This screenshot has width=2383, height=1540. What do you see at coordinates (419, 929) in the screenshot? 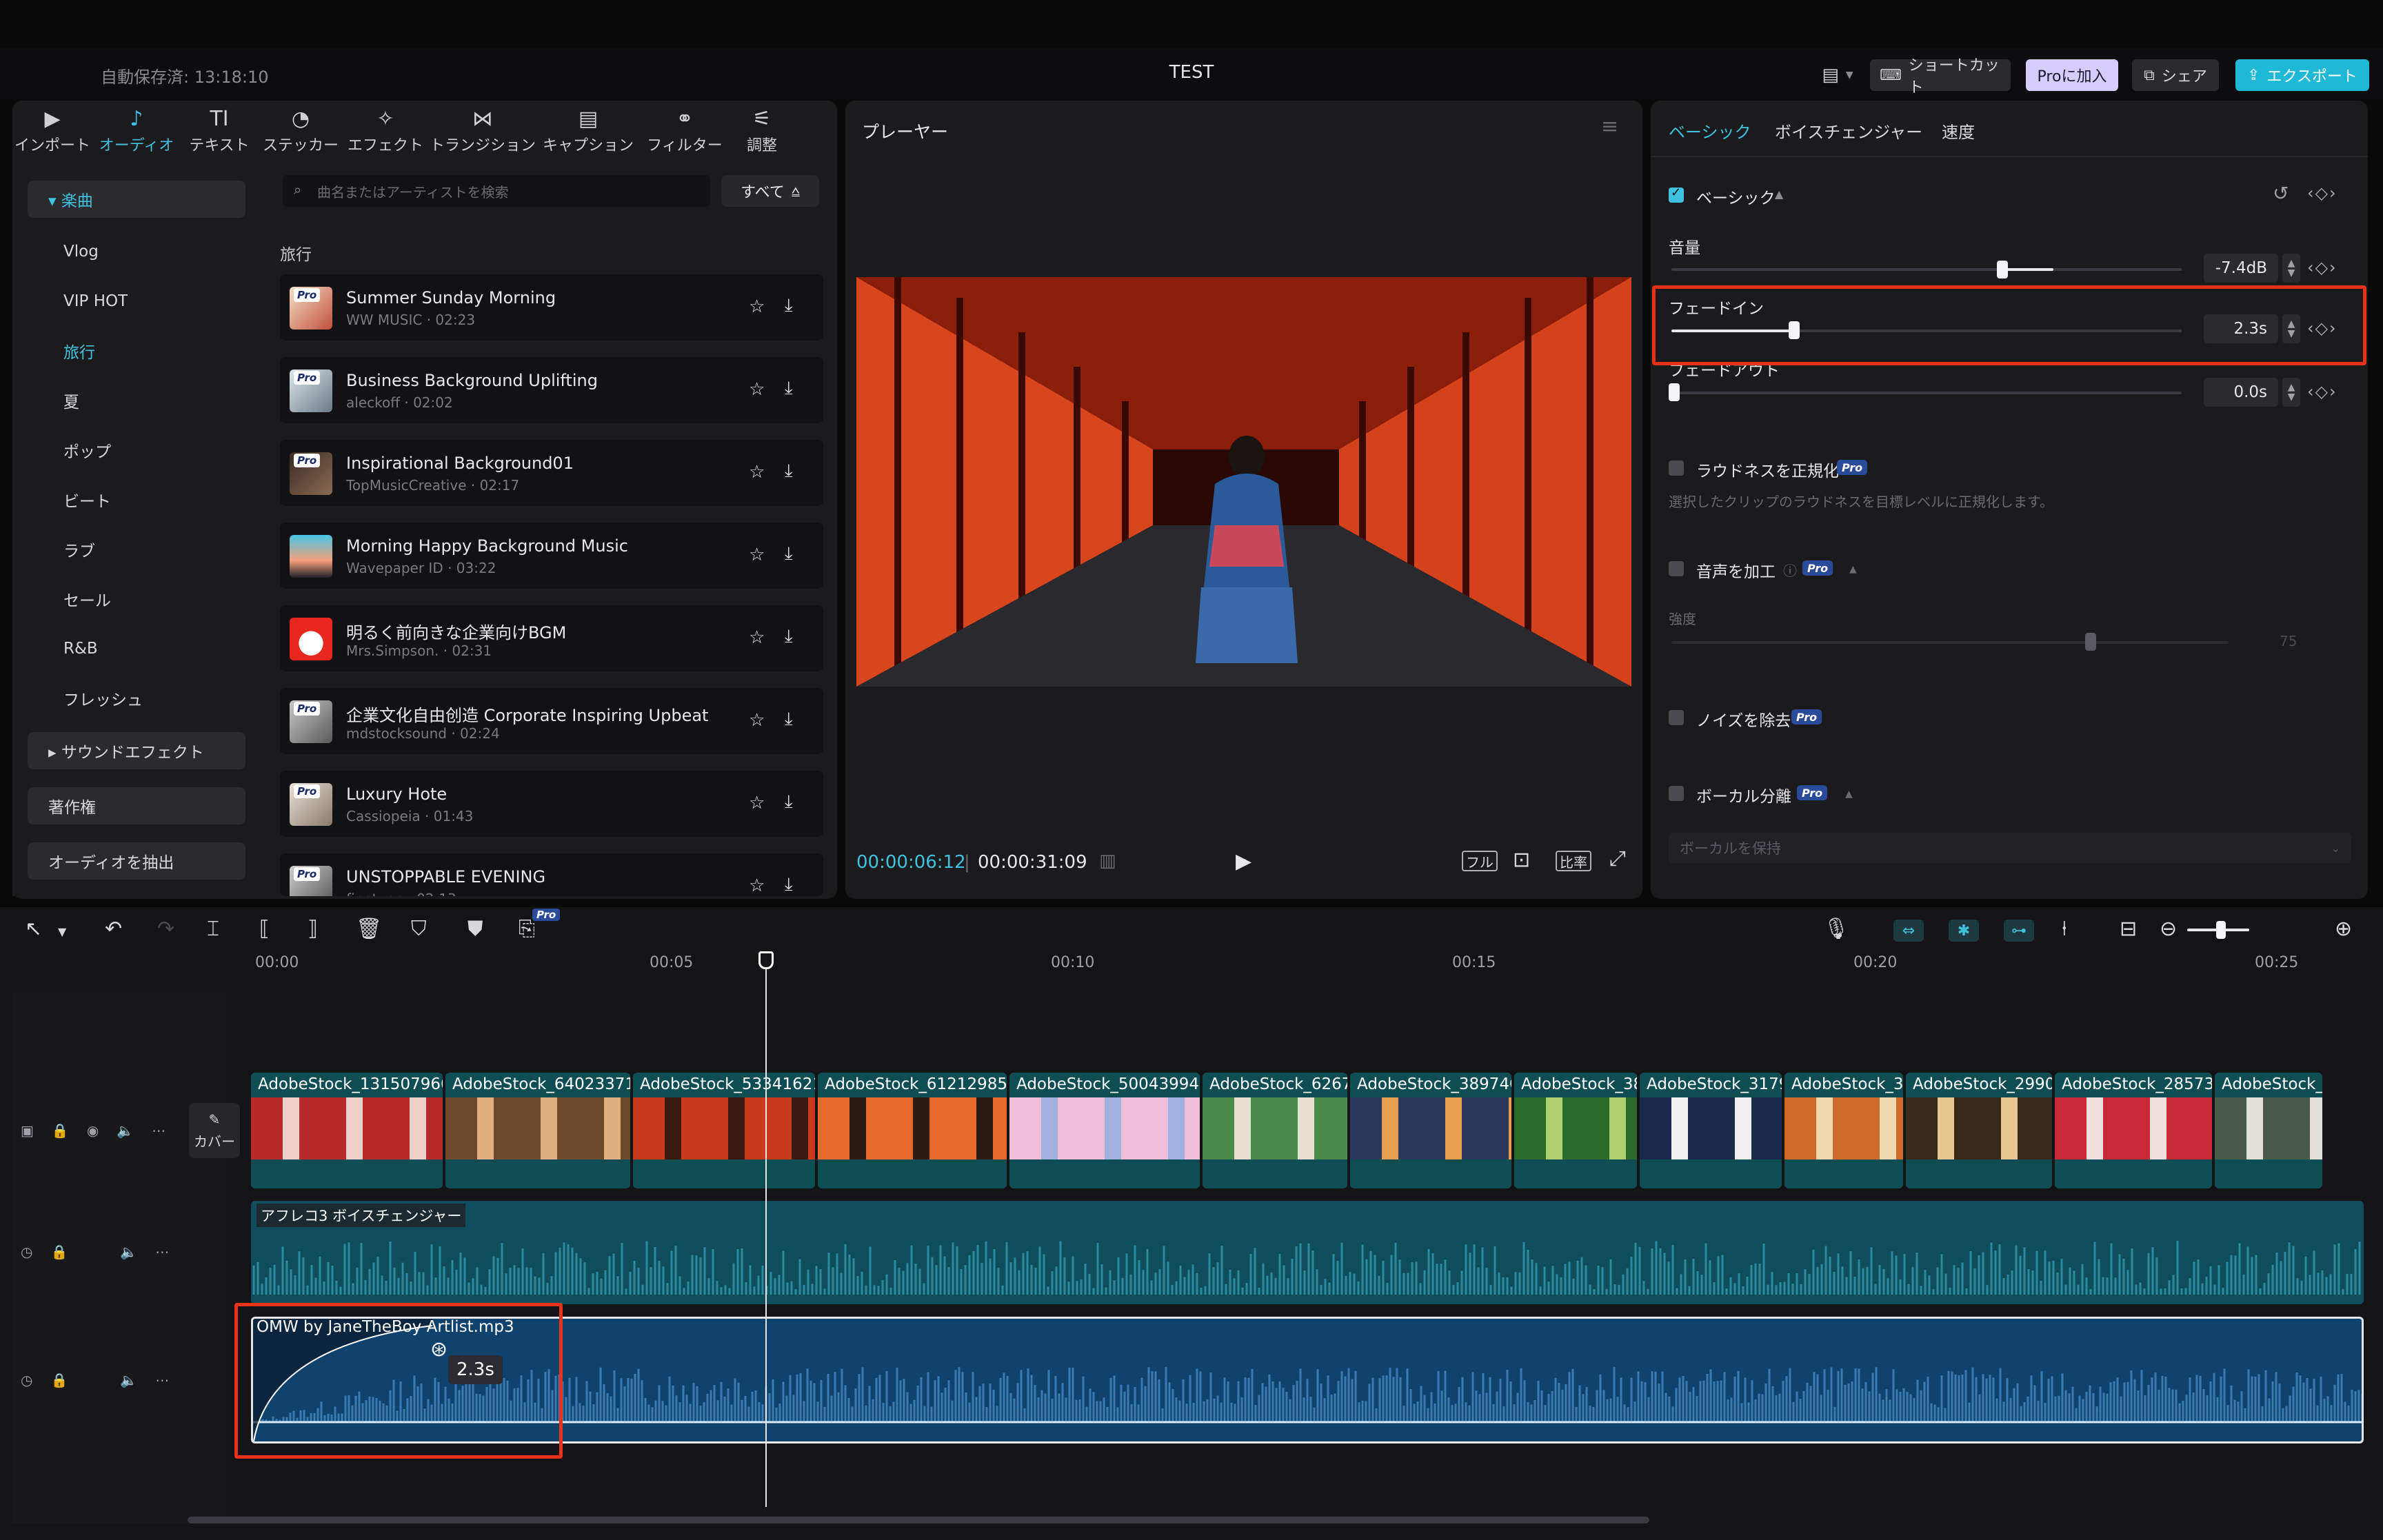
I see `marker-icon: ⛉` at bounding box center [419, 929].